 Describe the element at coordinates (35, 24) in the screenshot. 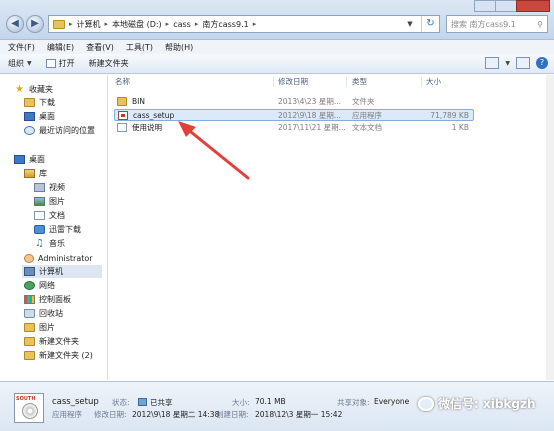

I see `forward-button: ▶` at that location.